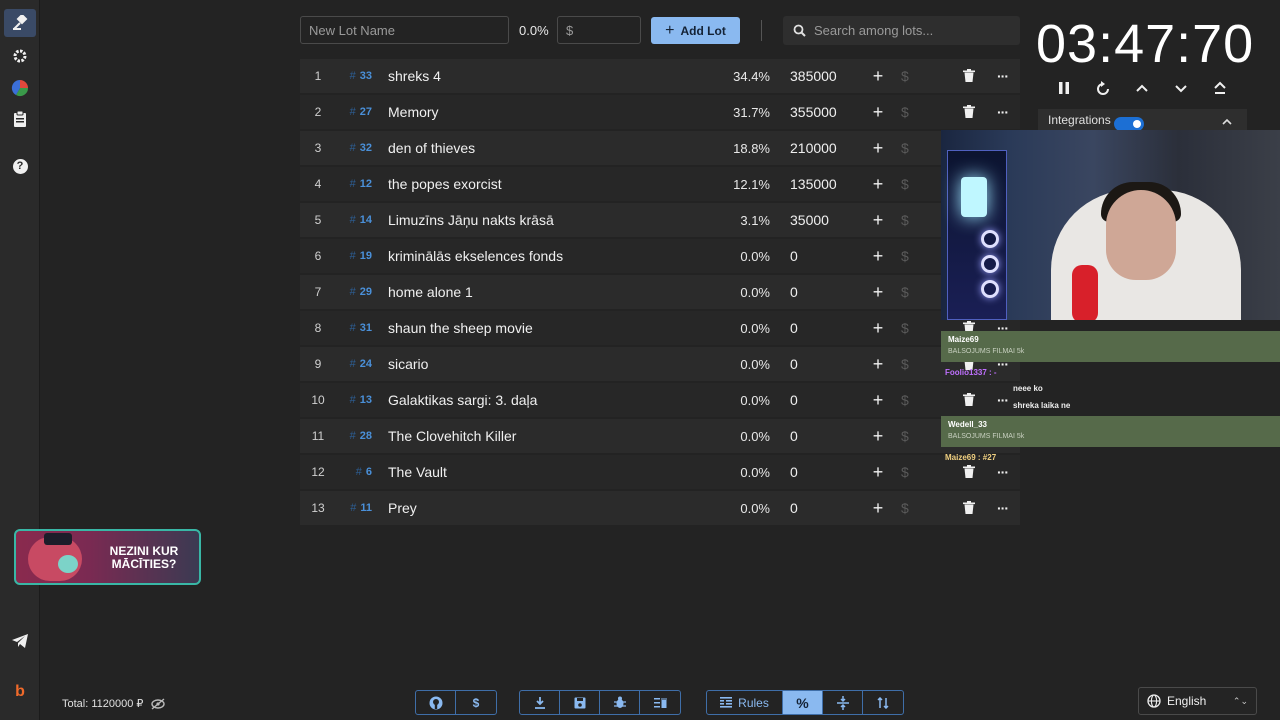 Image resolution: width=1280 pixels, height=720 pixels. I want to click on lot-name: shaun the sheep movie, so click(460, 328).